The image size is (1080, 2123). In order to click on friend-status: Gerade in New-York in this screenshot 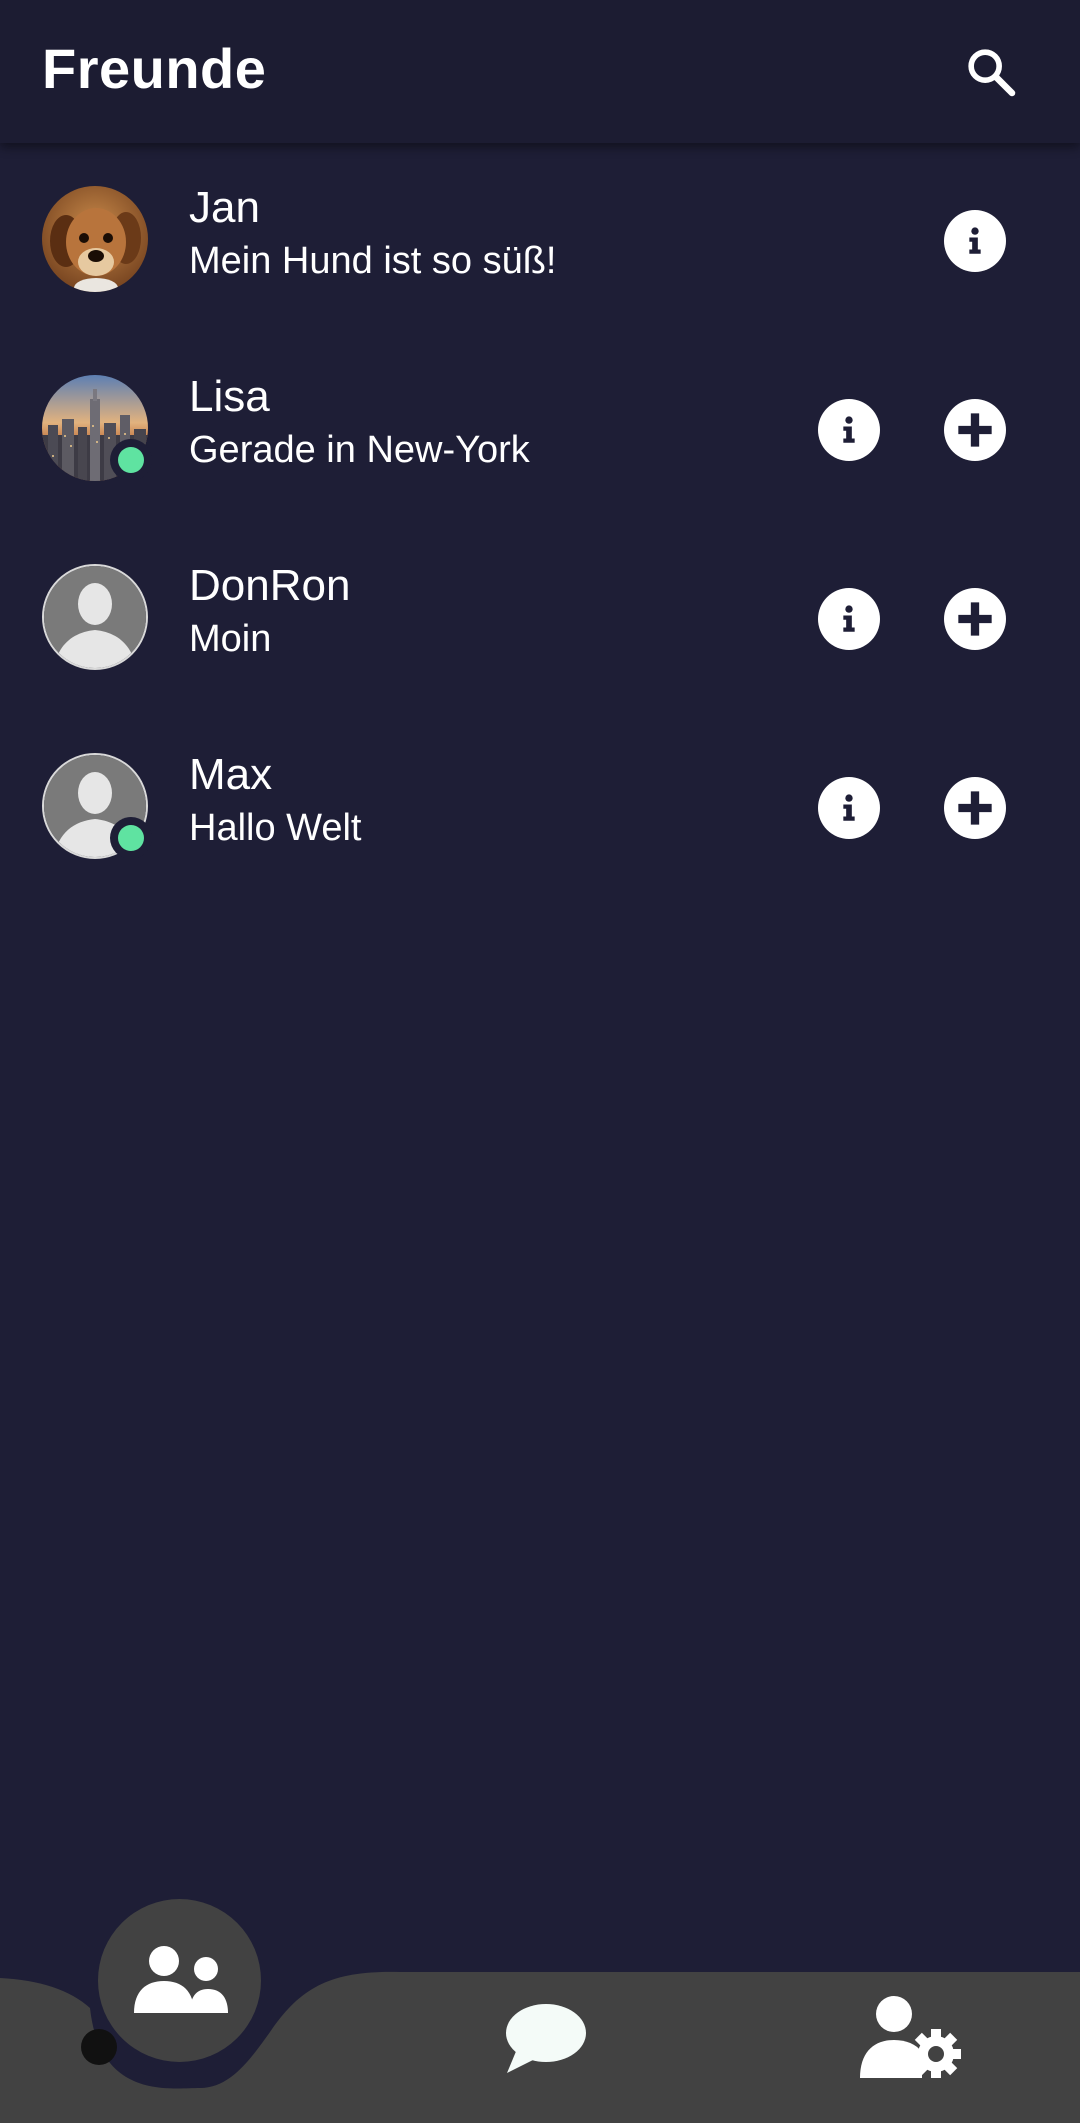, I will do `click(359, 450)`.